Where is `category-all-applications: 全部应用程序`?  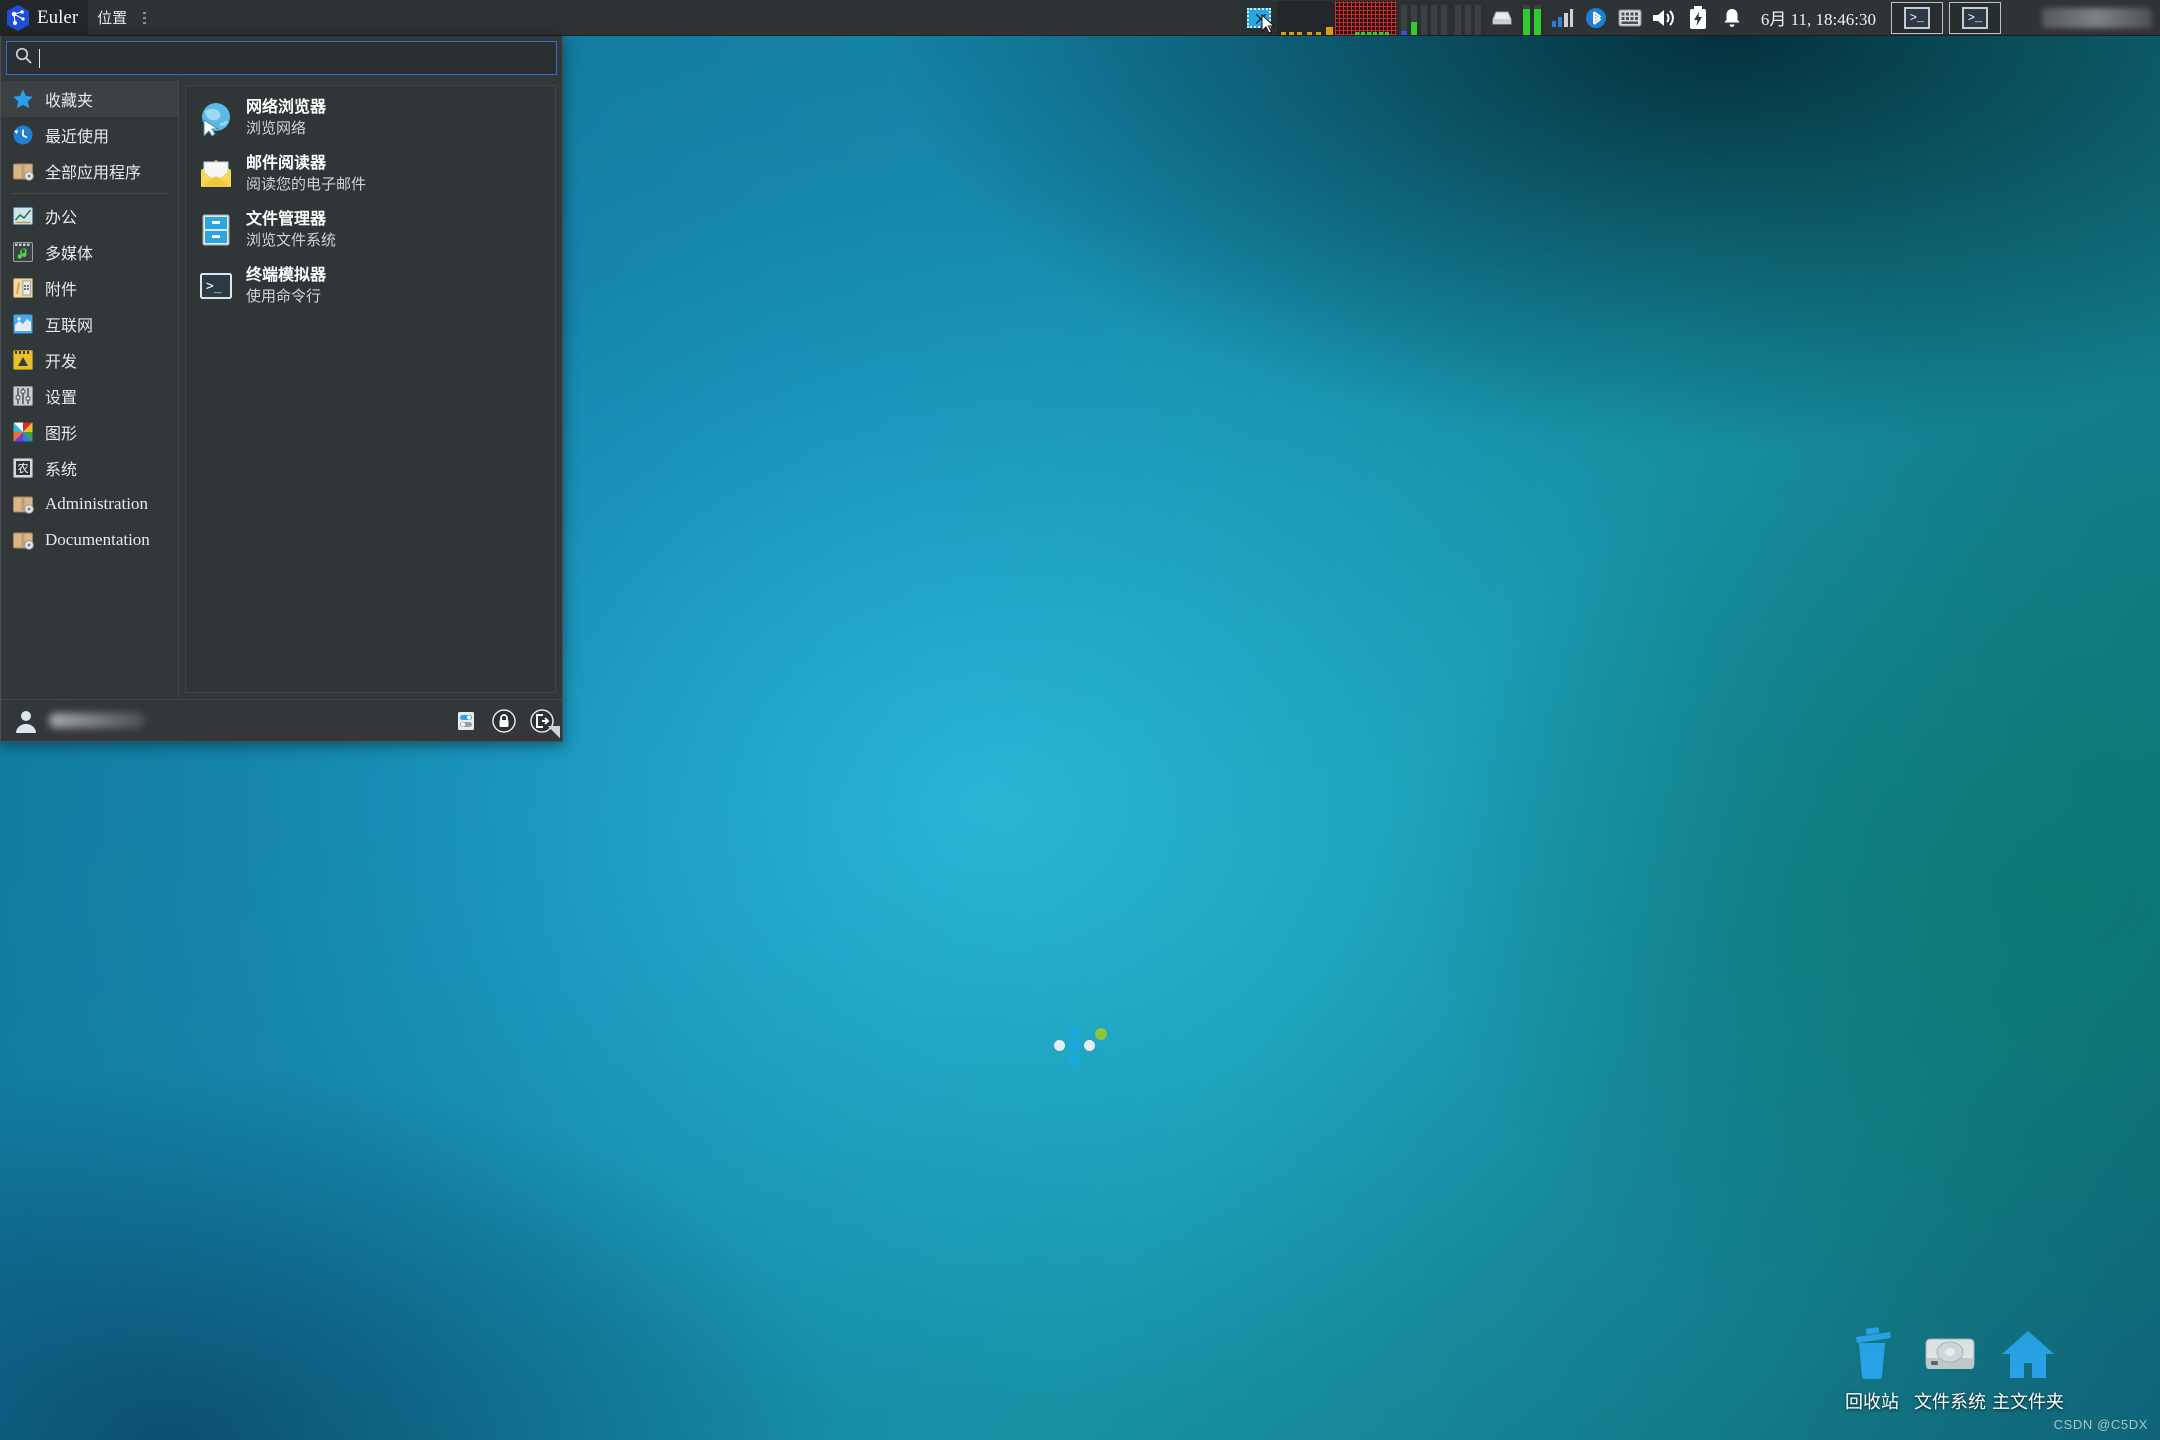
category-all-applications: 全部应用程序 is located at coordinates (89, 171).